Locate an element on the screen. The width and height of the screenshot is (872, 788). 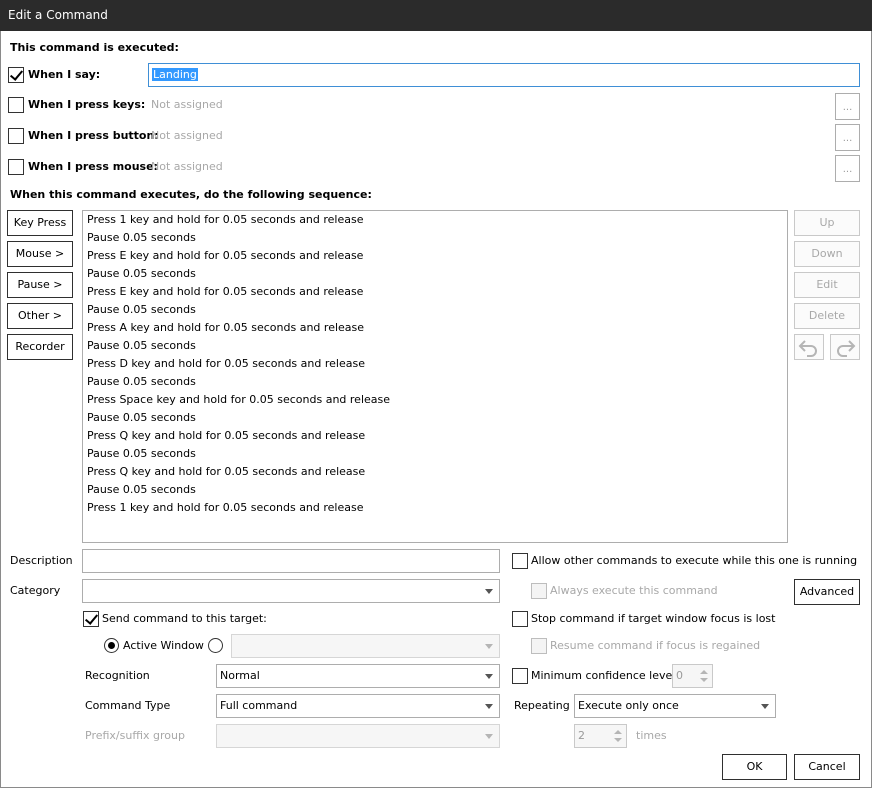
other-button: Other > is located at coordinates (40, 316).